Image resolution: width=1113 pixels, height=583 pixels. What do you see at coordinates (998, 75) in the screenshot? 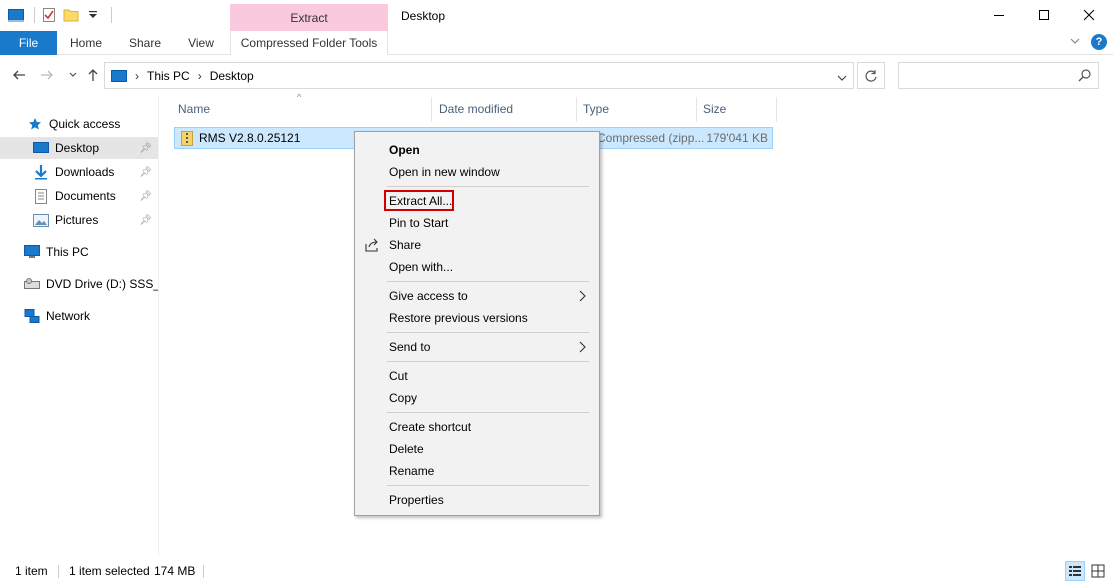
I see `search-input` at bounding box center [998, 75].